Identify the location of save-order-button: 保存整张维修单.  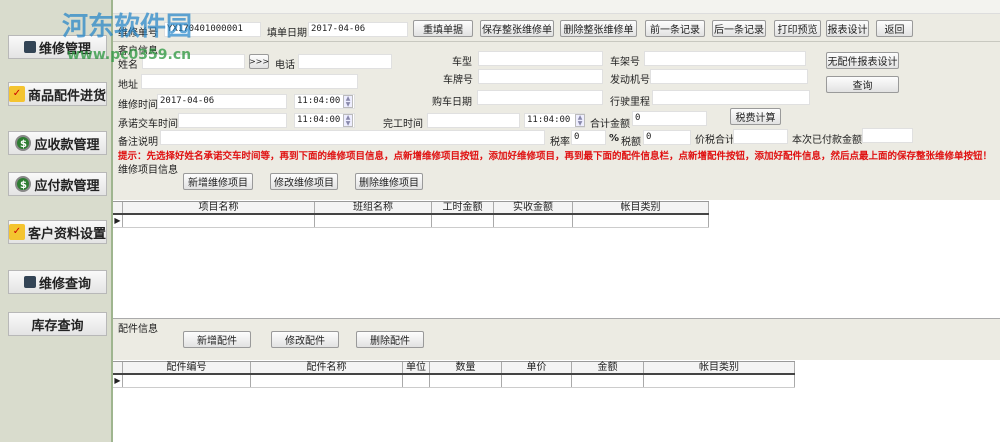
(517, 28).